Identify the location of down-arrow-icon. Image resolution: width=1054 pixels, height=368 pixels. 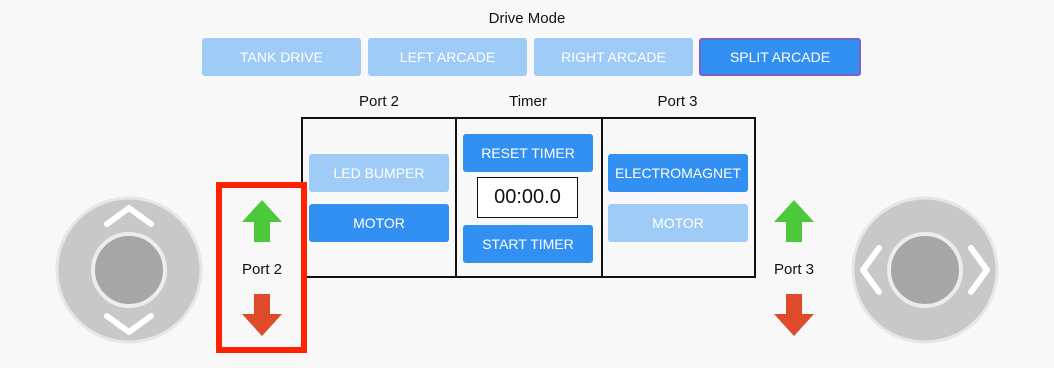
(794, 315).